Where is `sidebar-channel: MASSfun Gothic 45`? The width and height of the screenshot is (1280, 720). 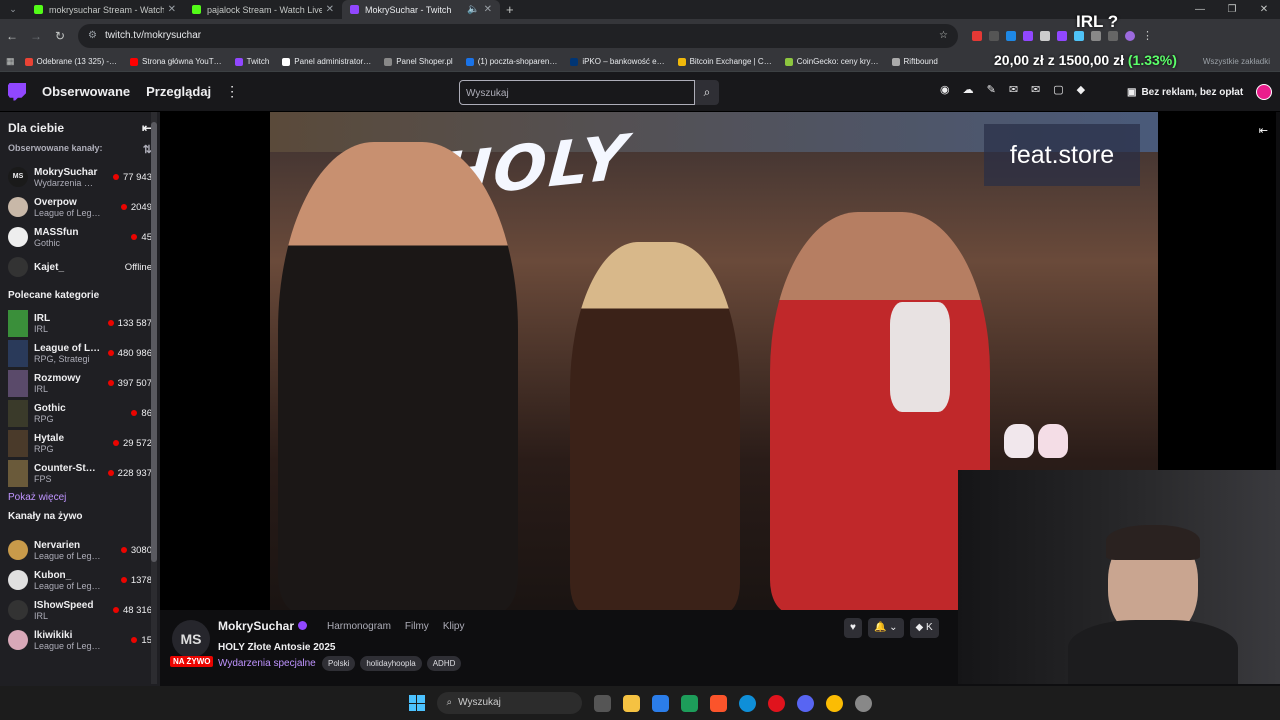
sidebar-channel: MASSfun Gothic 45 is located at coordinates (80, 237).